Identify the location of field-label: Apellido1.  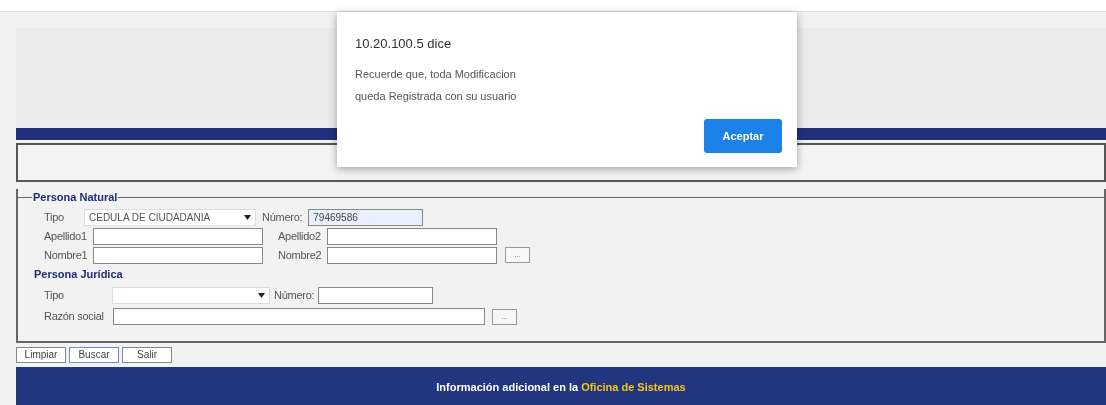
(65, 236).